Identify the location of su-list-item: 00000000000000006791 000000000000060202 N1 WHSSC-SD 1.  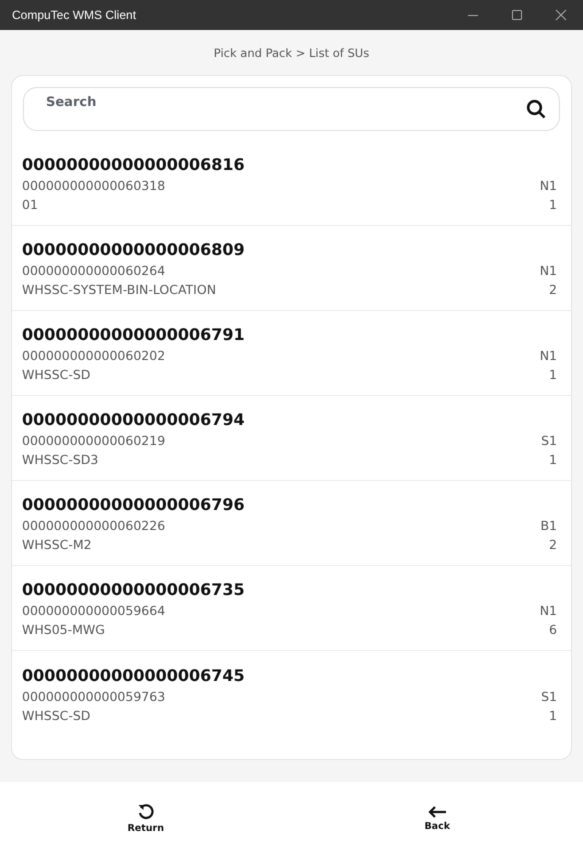
(291, 353).